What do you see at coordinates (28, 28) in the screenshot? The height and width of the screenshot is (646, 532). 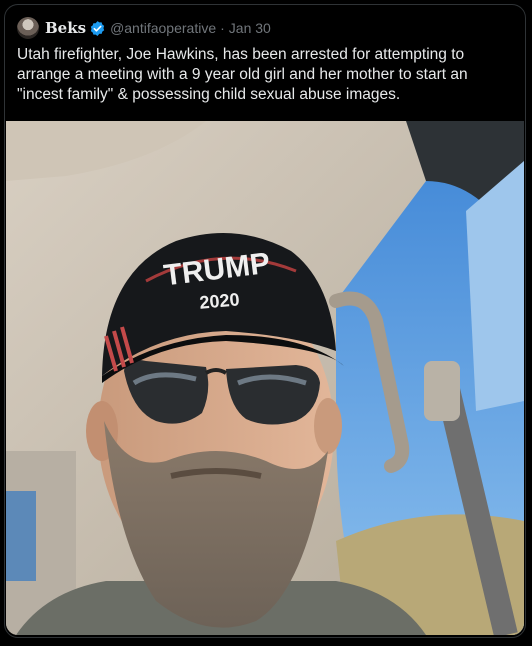 I see `avatar` at bounding box center [28, 28].